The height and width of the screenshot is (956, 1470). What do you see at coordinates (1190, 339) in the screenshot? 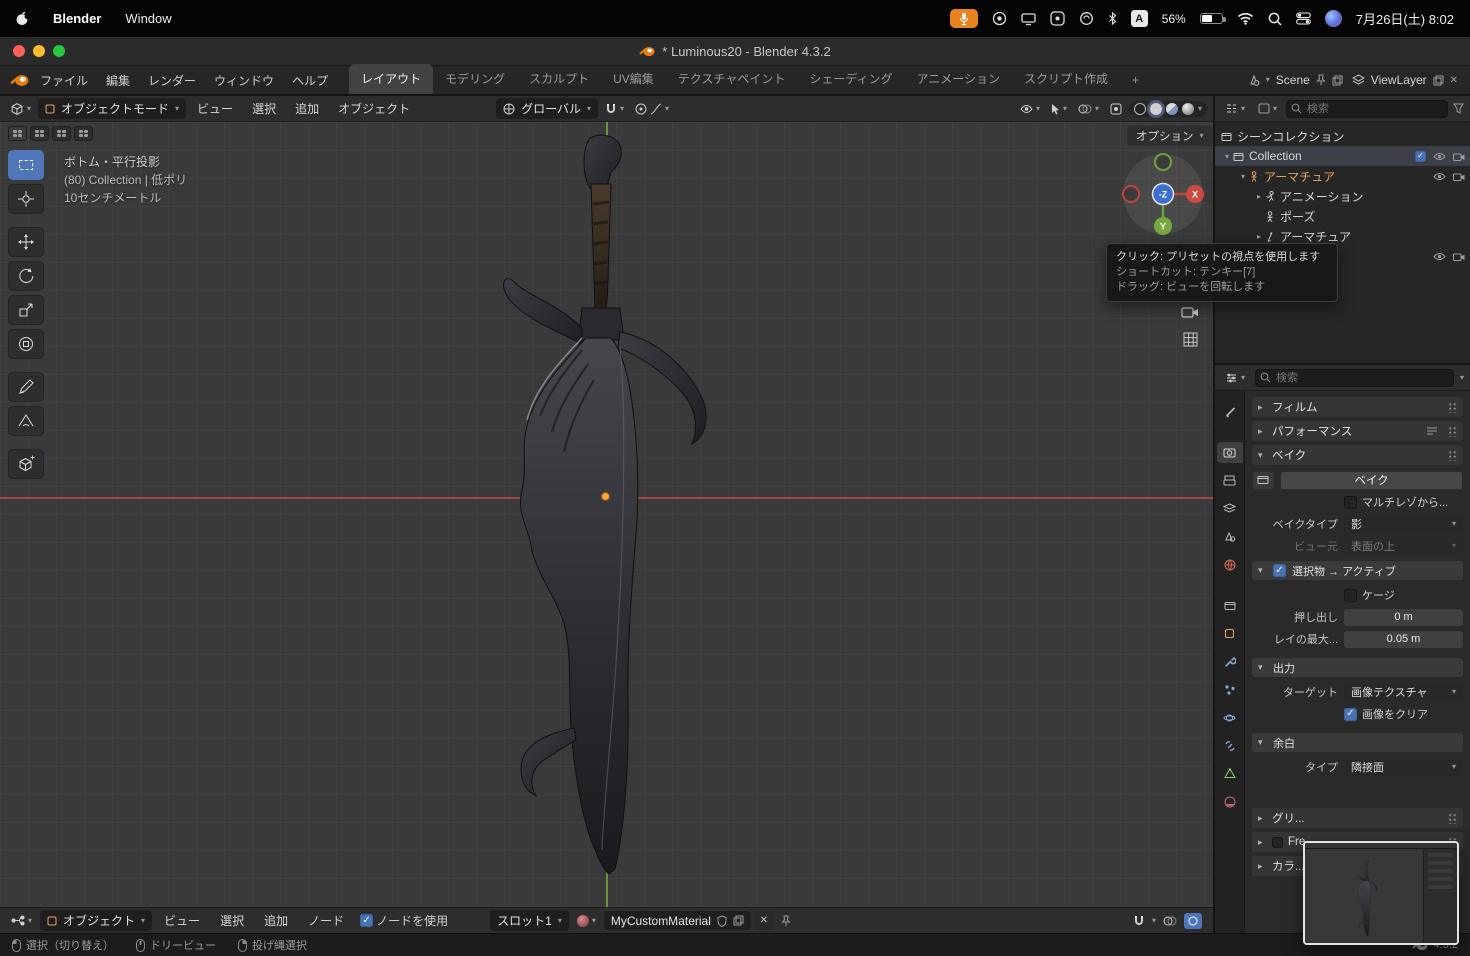
I see `toggle-orthographic-button` at bounding box center [1190, 339].